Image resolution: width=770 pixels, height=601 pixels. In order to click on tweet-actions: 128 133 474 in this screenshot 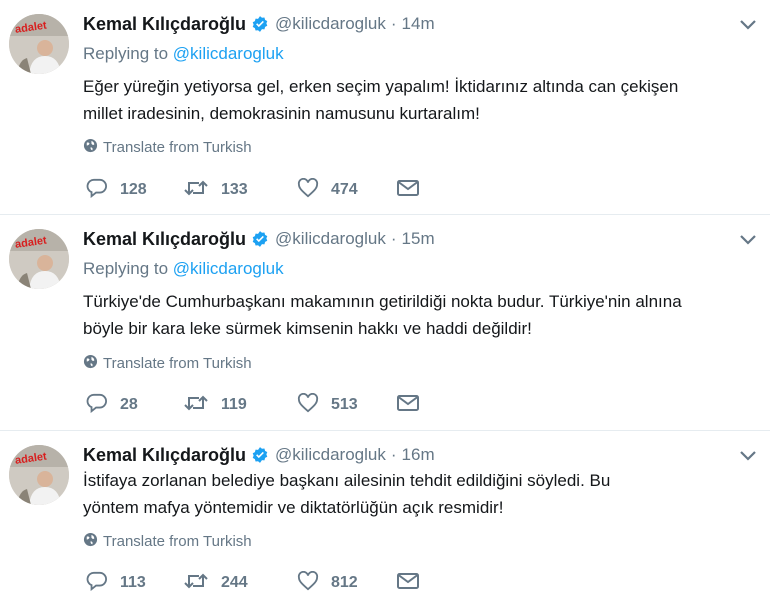, I will do `click(252, 190)`.